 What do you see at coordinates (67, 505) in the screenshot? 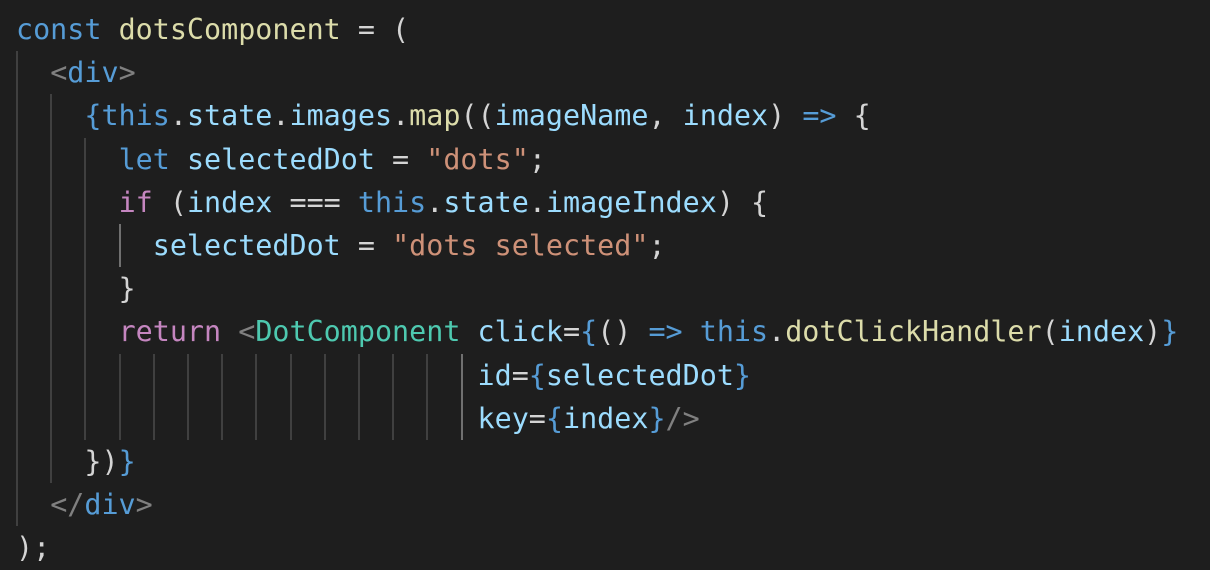
I see `code-token: </` at bounding box center [67, 505].